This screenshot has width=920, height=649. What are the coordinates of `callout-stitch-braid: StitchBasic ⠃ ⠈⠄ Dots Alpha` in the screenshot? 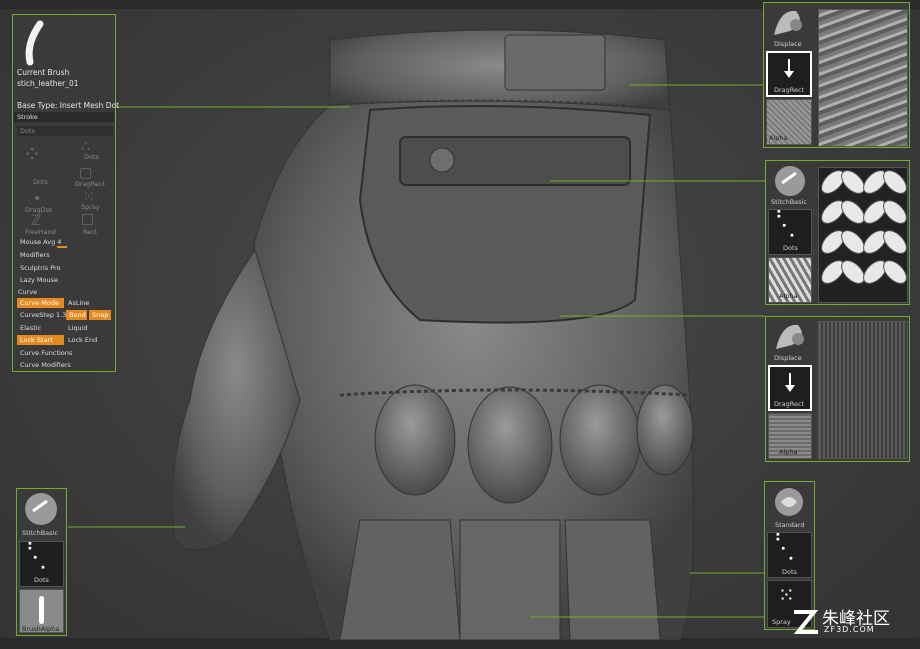 It's located at (837, 232).